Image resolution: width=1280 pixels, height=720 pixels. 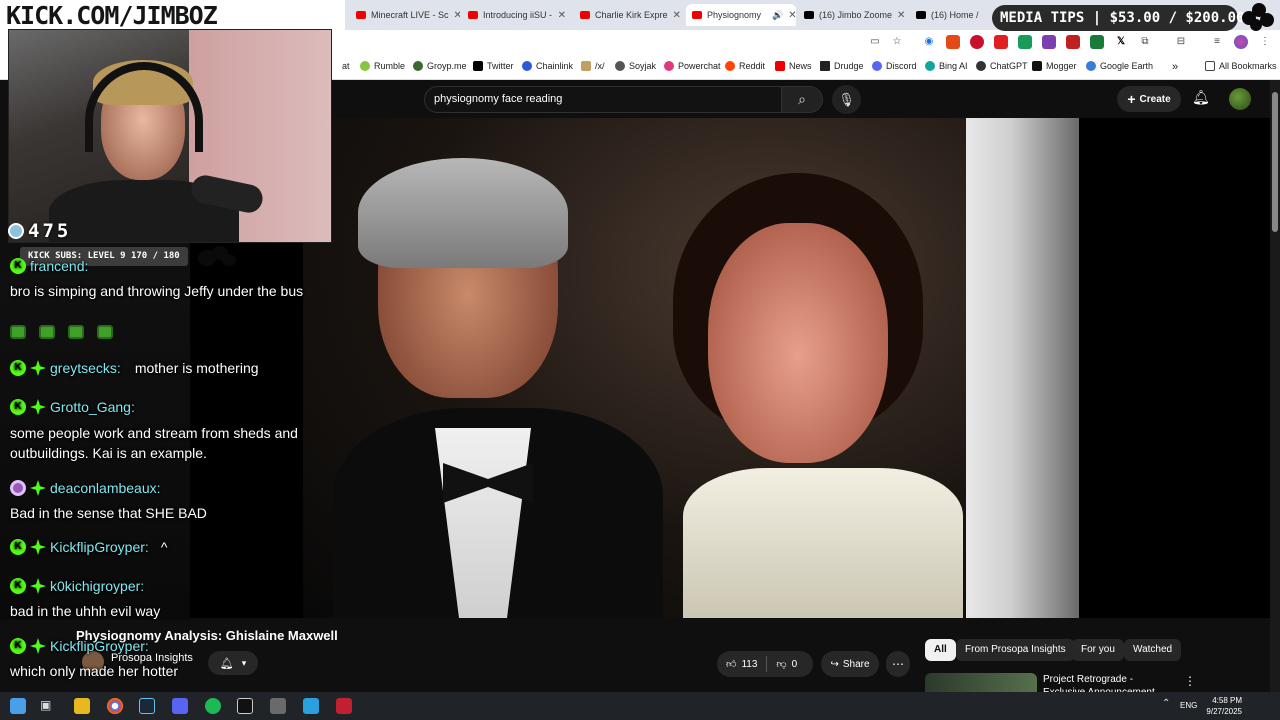 What do you see at coordinates (440, 66) in the screenshot?
I see `bookmark-groyp: Groyp.me` at bounding box center [440, 66].